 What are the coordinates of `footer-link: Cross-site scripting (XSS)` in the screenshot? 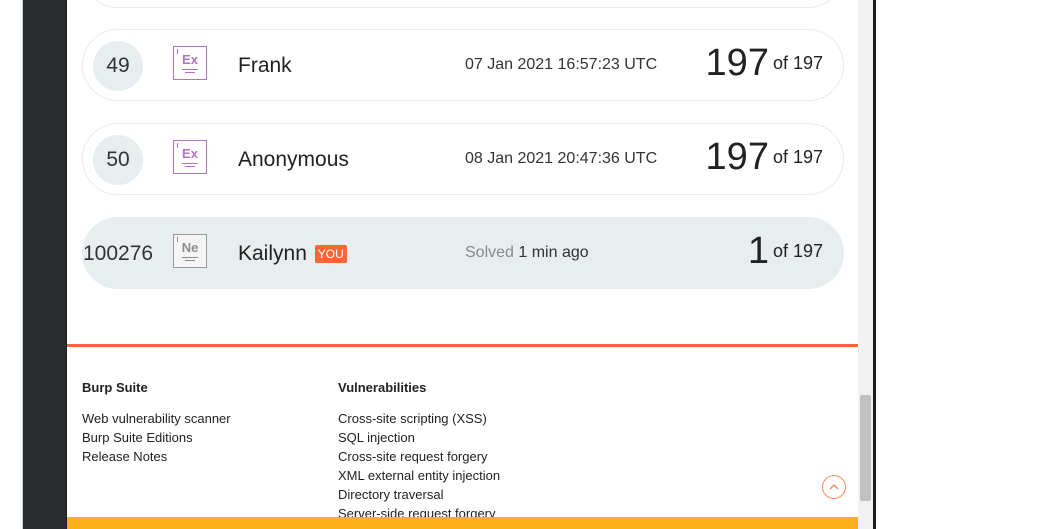 It's located at (419, 418).